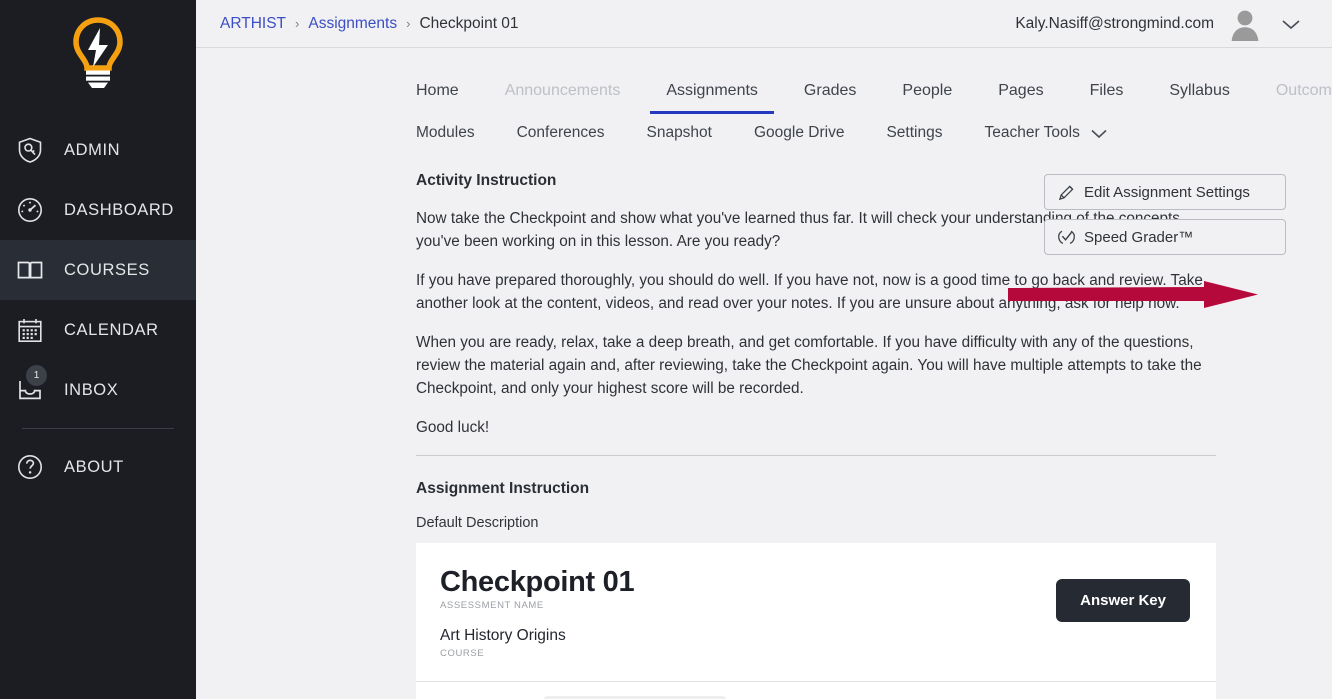 Image resolution: width=1332 pixels, height=699 pixels. Describe the element at coordinates (816, 690) in the screenshot. I see `attempt-filter-row: Showing Best Attempt results.` at that location.